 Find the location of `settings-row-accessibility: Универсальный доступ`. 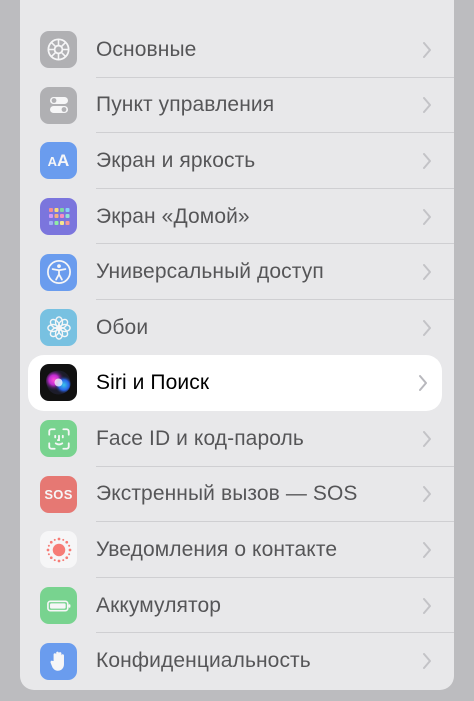

settings-row-accessibility: Универсальный доступ is located at coordinates (237, 272).